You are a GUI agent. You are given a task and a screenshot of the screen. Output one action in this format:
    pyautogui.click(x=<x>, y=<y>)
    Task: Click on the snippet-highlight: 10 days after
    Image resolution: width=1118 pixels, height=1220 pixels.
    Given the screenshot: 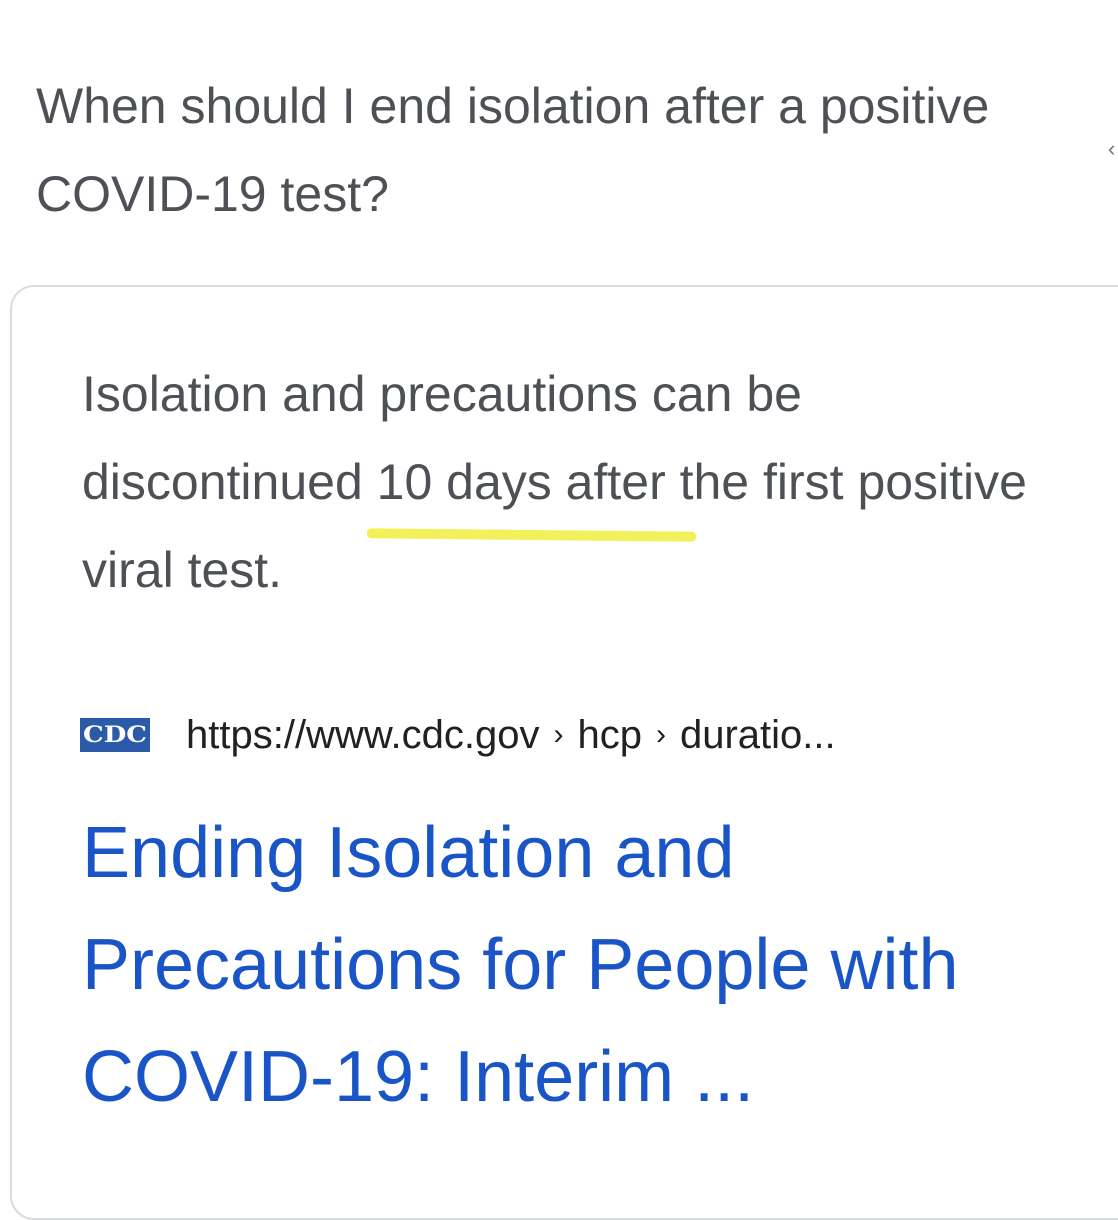 What is the action you would take?
    pyautogui.click(x=531, y=490)
    